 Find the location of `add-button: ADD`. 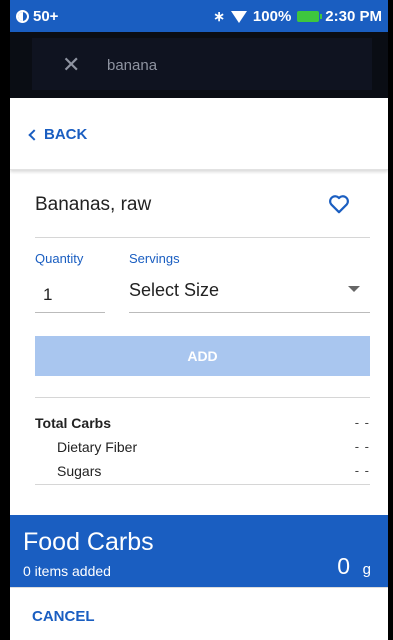

add-button: ADD is located at coordinates (202, 356).